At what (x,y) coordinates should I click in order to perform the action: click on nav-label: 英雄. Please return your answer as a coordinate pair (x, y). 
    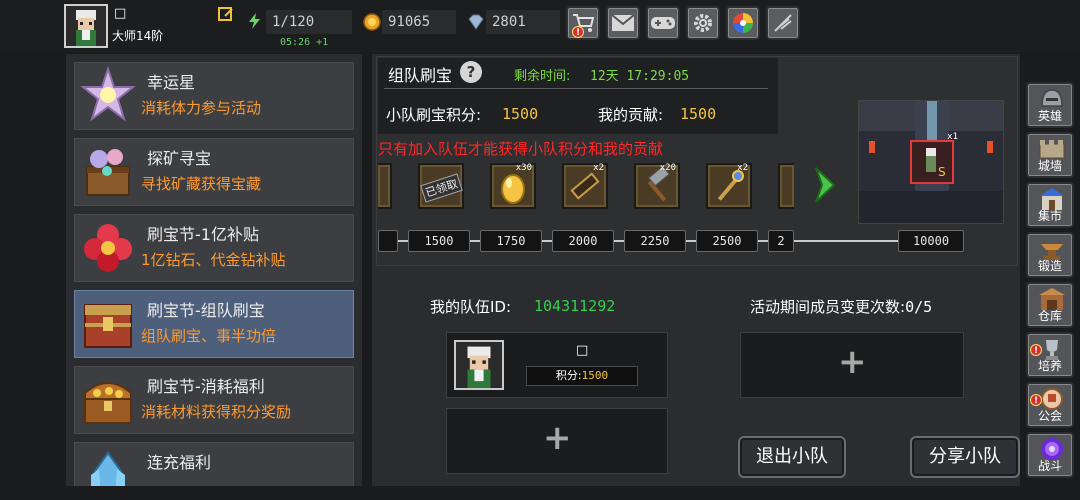
    Looking at the image, I should click on (1049, 116).